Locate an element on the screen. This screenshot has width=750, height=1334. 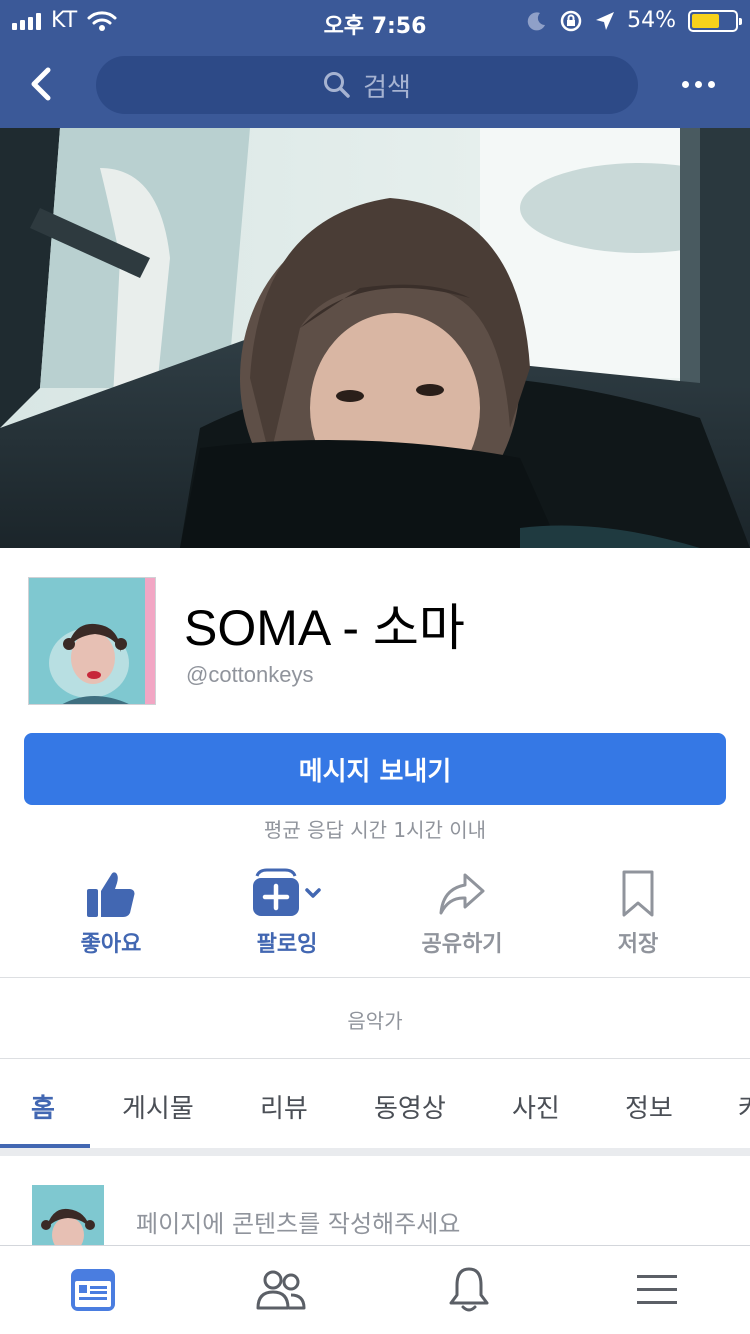
bottom-nav is located at coordinates (375, 1289).